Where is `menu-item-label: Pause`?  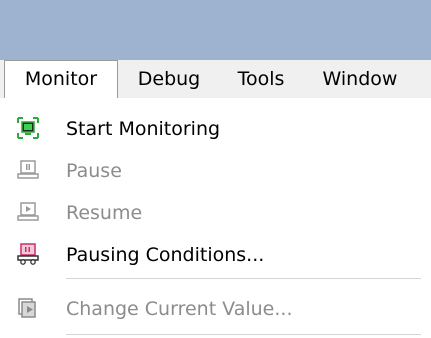
menu-item-label: Pause is located at coordinates (94, 171).